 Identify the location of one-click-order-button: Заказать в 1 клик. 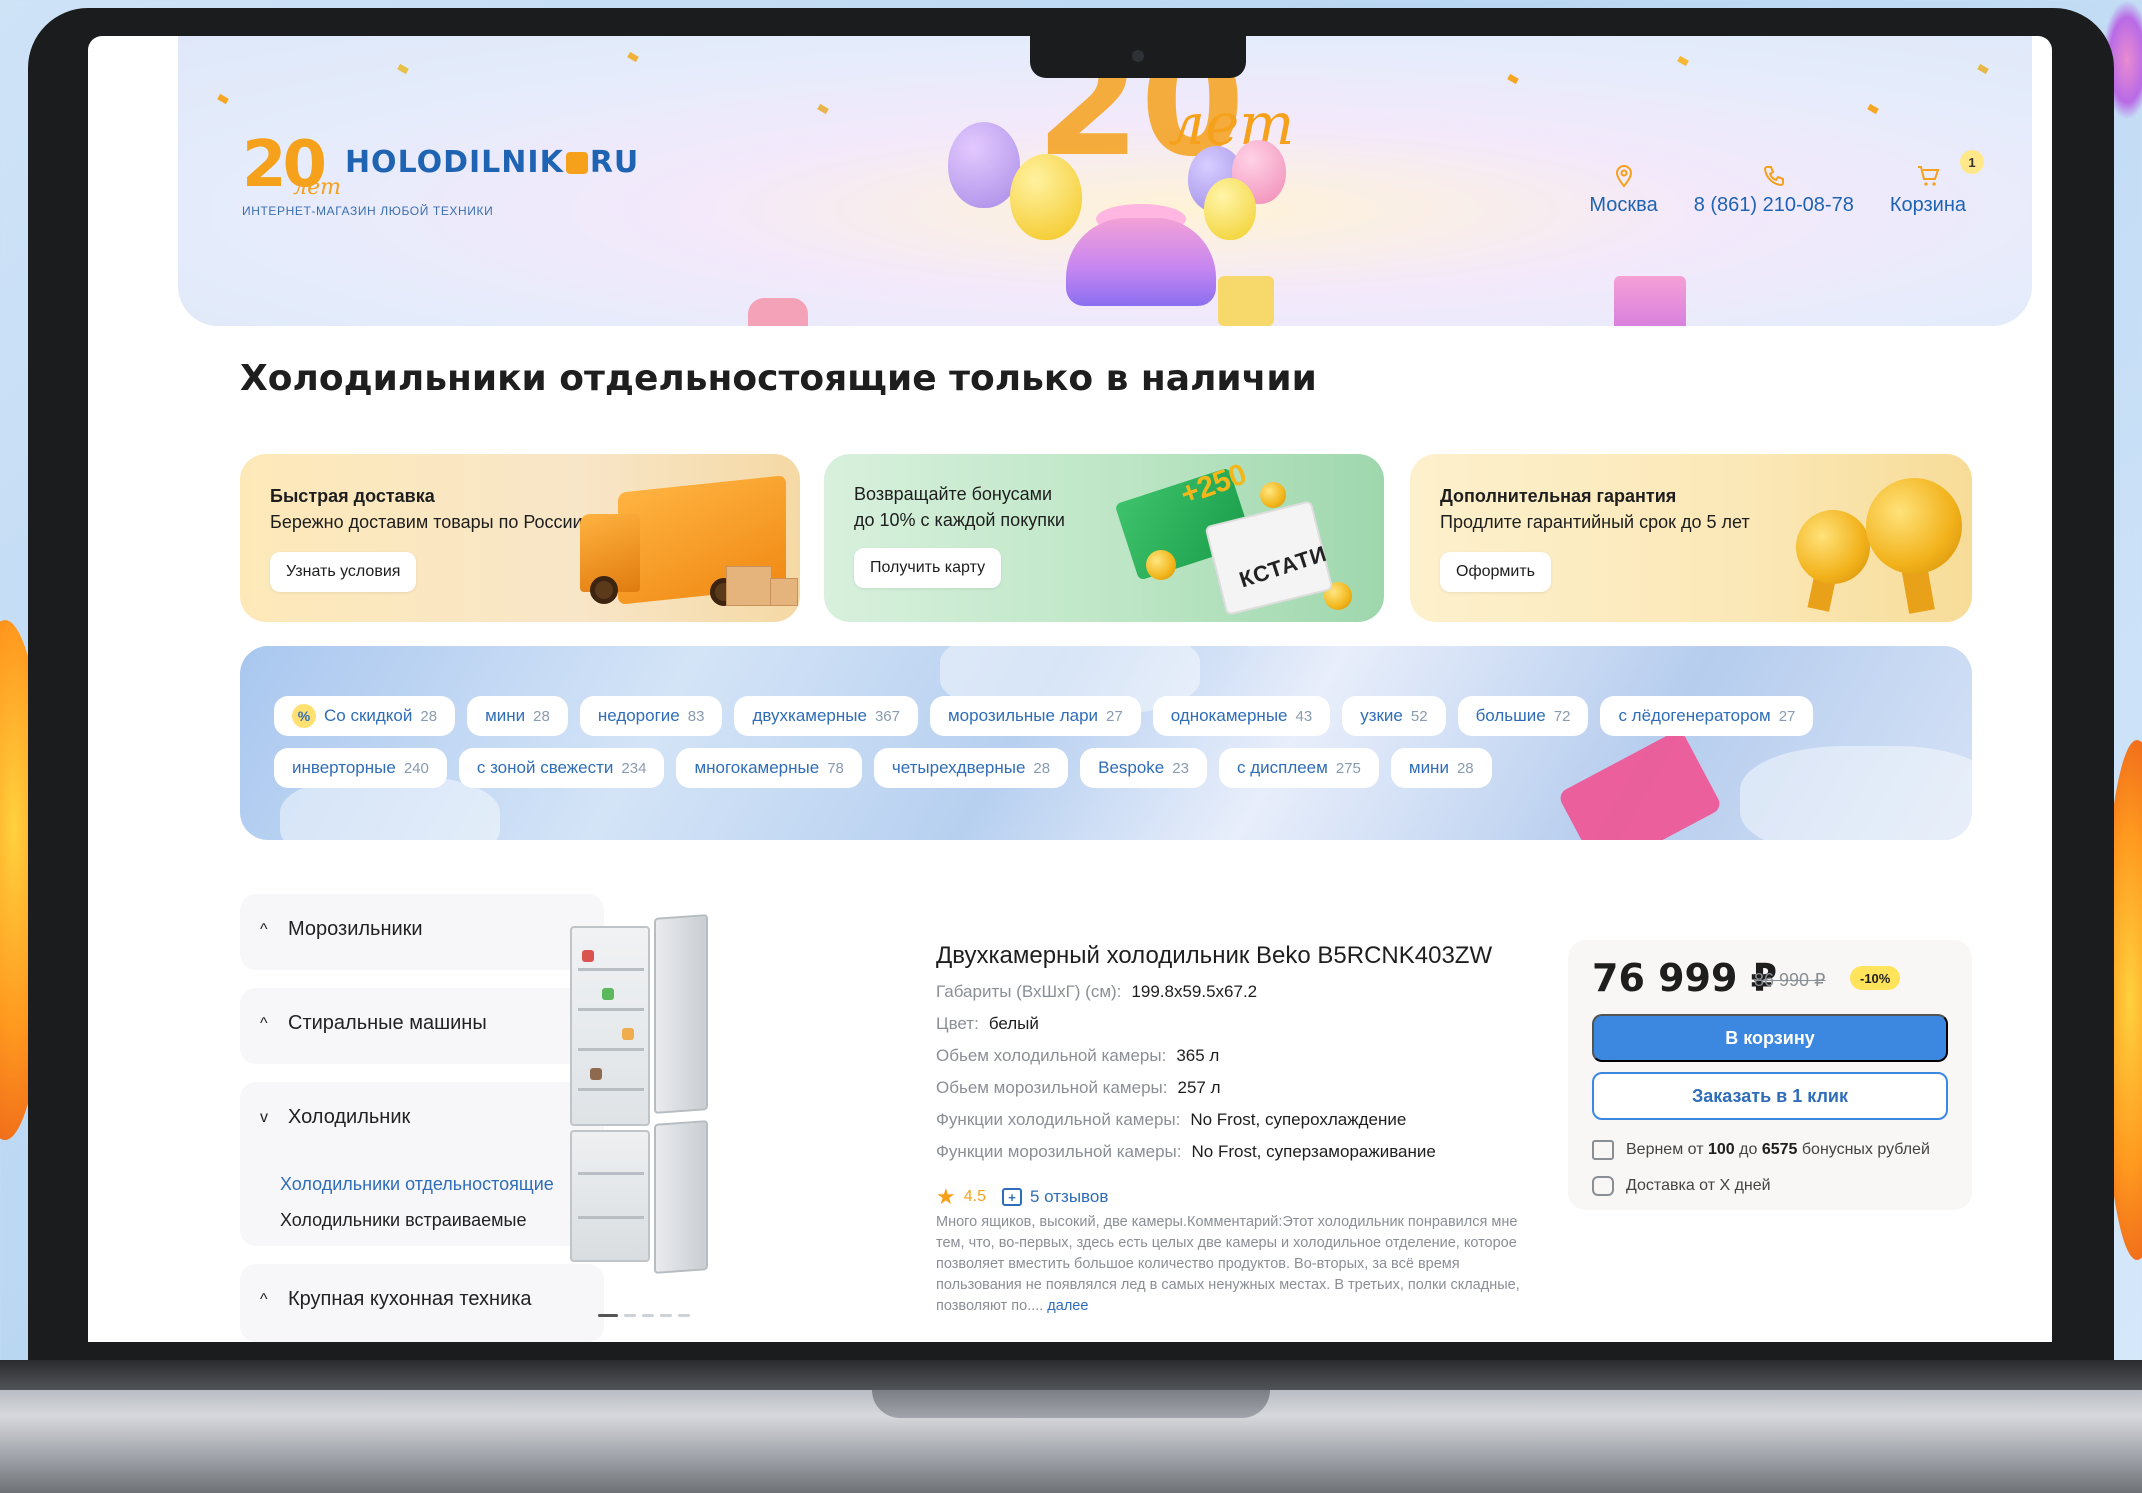
(1770, 1096).